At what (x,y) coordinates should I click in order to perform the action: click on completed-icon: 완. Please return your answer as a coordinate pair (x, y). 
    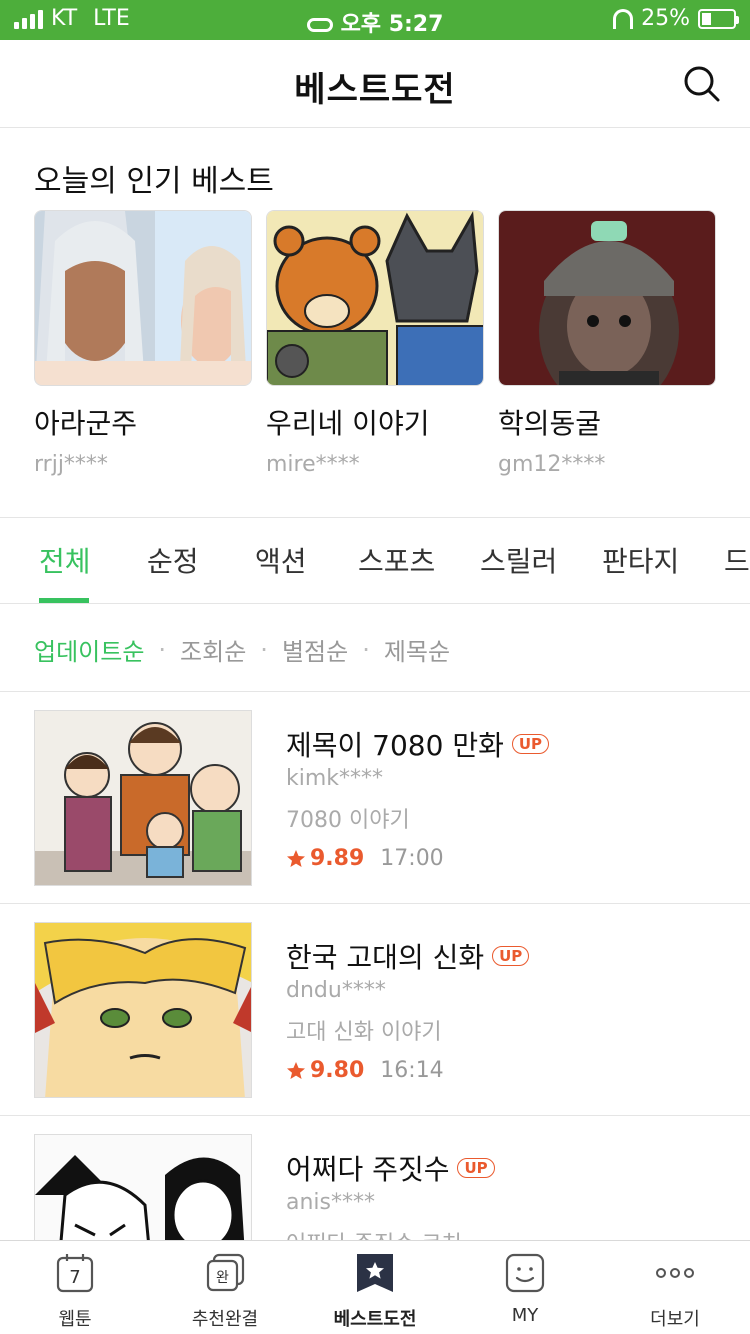
    Looking at the image, I should click on (225, 1272).